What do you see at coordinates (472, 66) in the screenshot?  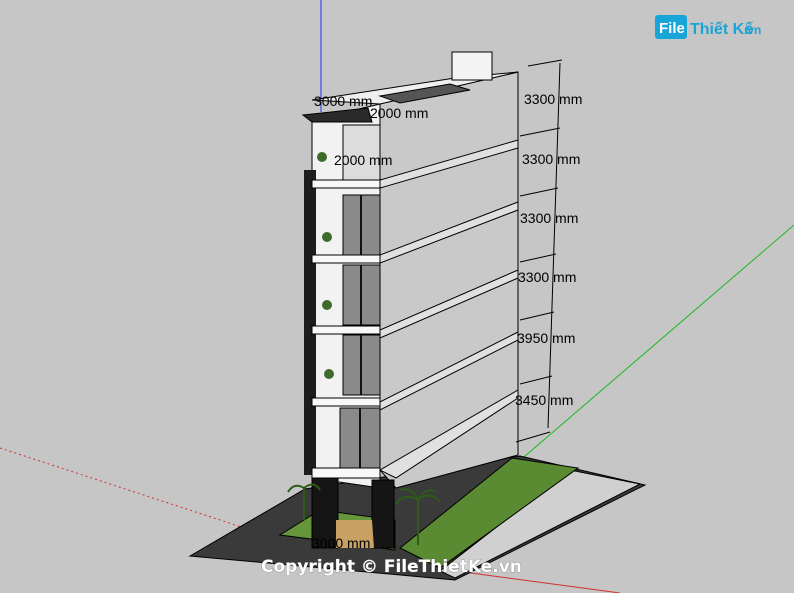 I see `roof-stair-box` at bounding box center [472, 66].